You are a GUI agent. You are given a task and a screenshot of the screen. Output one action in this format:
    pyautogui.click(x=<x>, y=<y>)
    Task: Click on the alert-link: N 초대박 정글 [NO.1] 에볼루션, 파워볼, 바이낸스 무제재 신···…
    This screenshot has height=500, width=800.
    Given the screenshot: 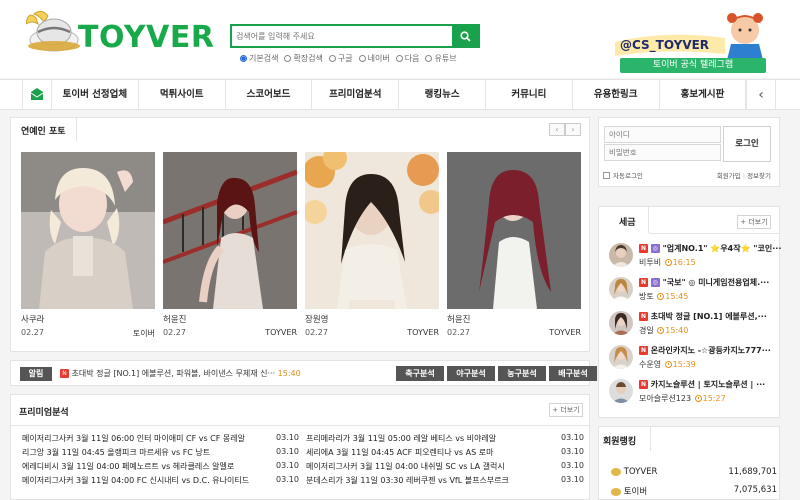 What is the action you would take?
    pyautogui.click(x=180, y=373)
    